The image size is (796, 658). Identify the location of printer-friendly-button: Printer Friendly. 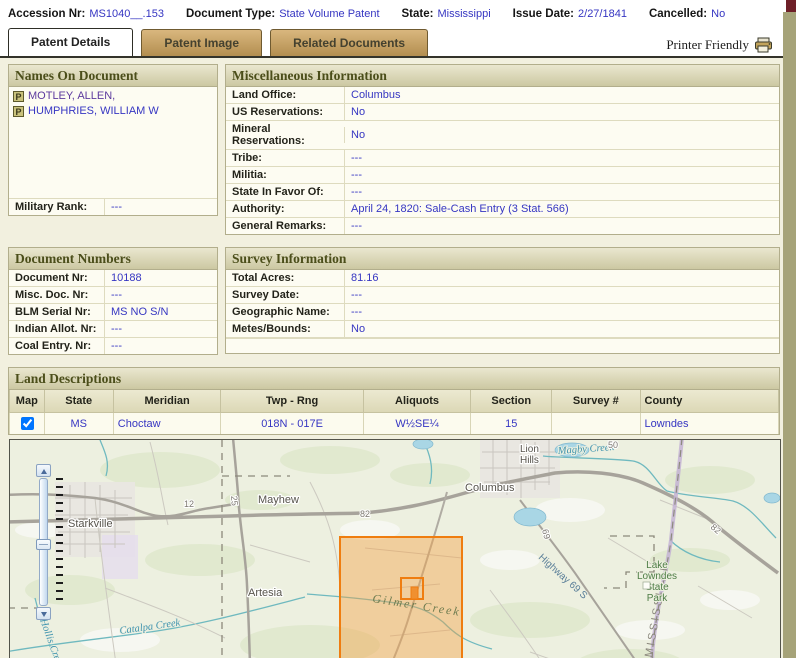
(720, 45).